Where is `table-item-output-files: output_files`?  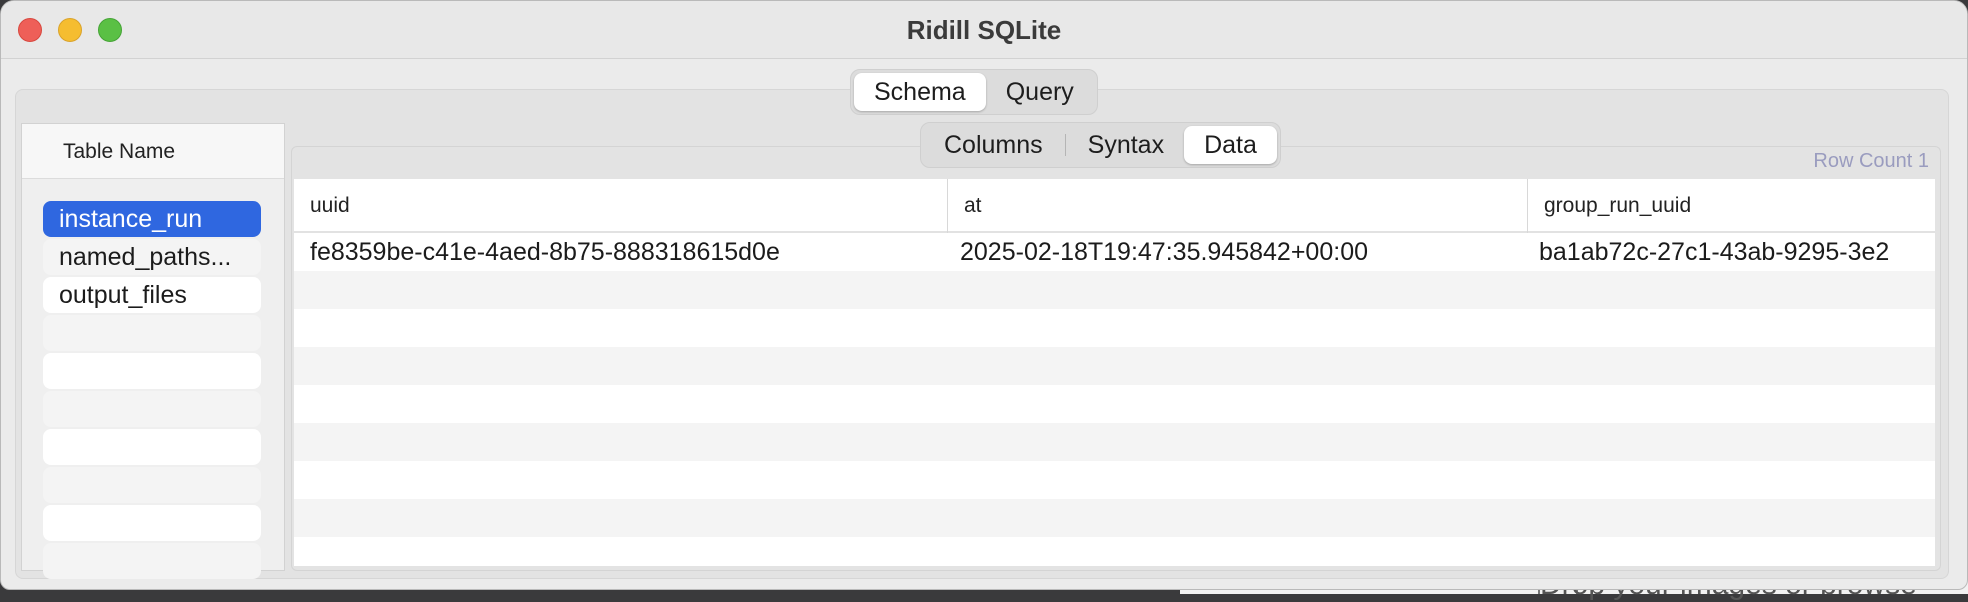 table-item-output-files: output_files is located at coordinates (152, 295).